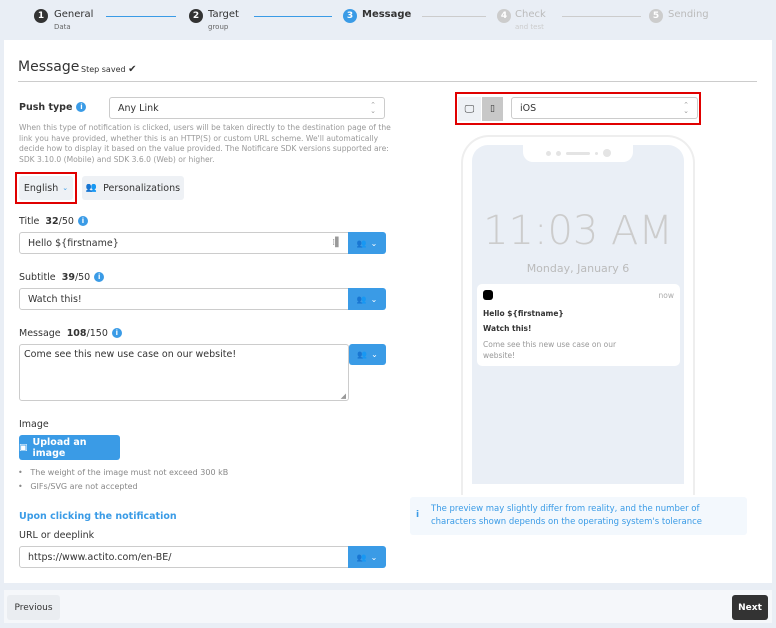  Describe the element at coordinates (33, 607) in the screenshot. I see `previous-button: Previous` at that location.